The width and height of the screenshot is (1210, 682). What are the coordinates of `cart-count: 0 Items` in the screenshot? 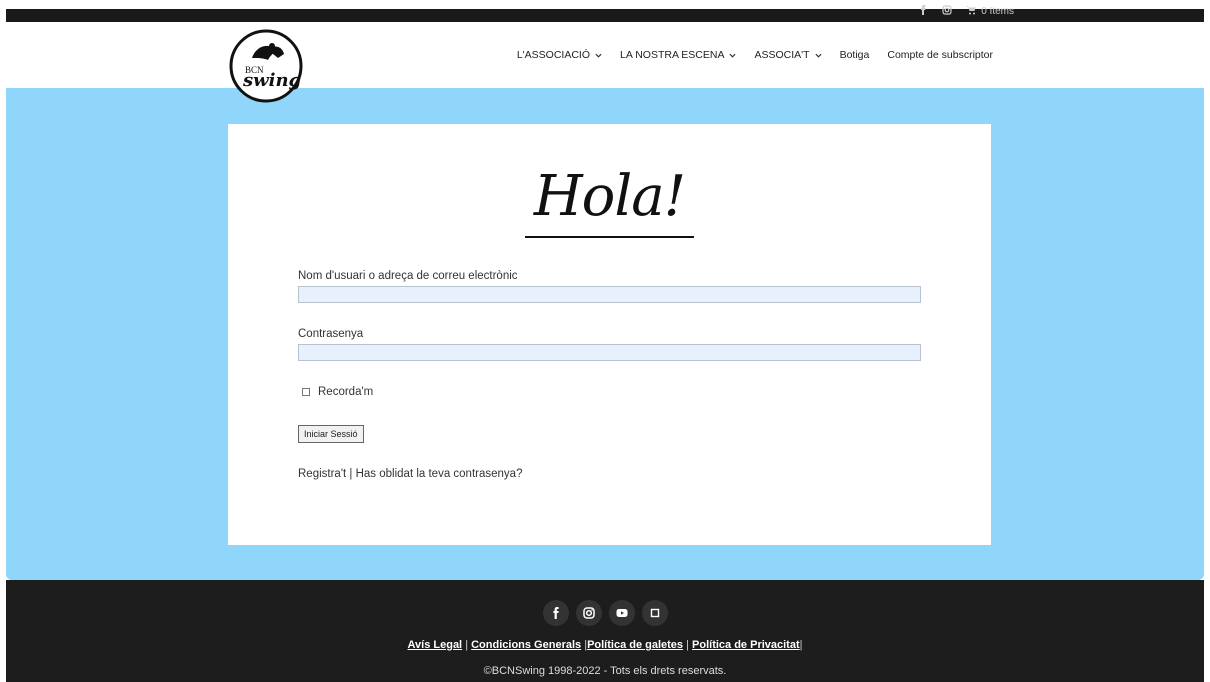 It's located at (997, 11).